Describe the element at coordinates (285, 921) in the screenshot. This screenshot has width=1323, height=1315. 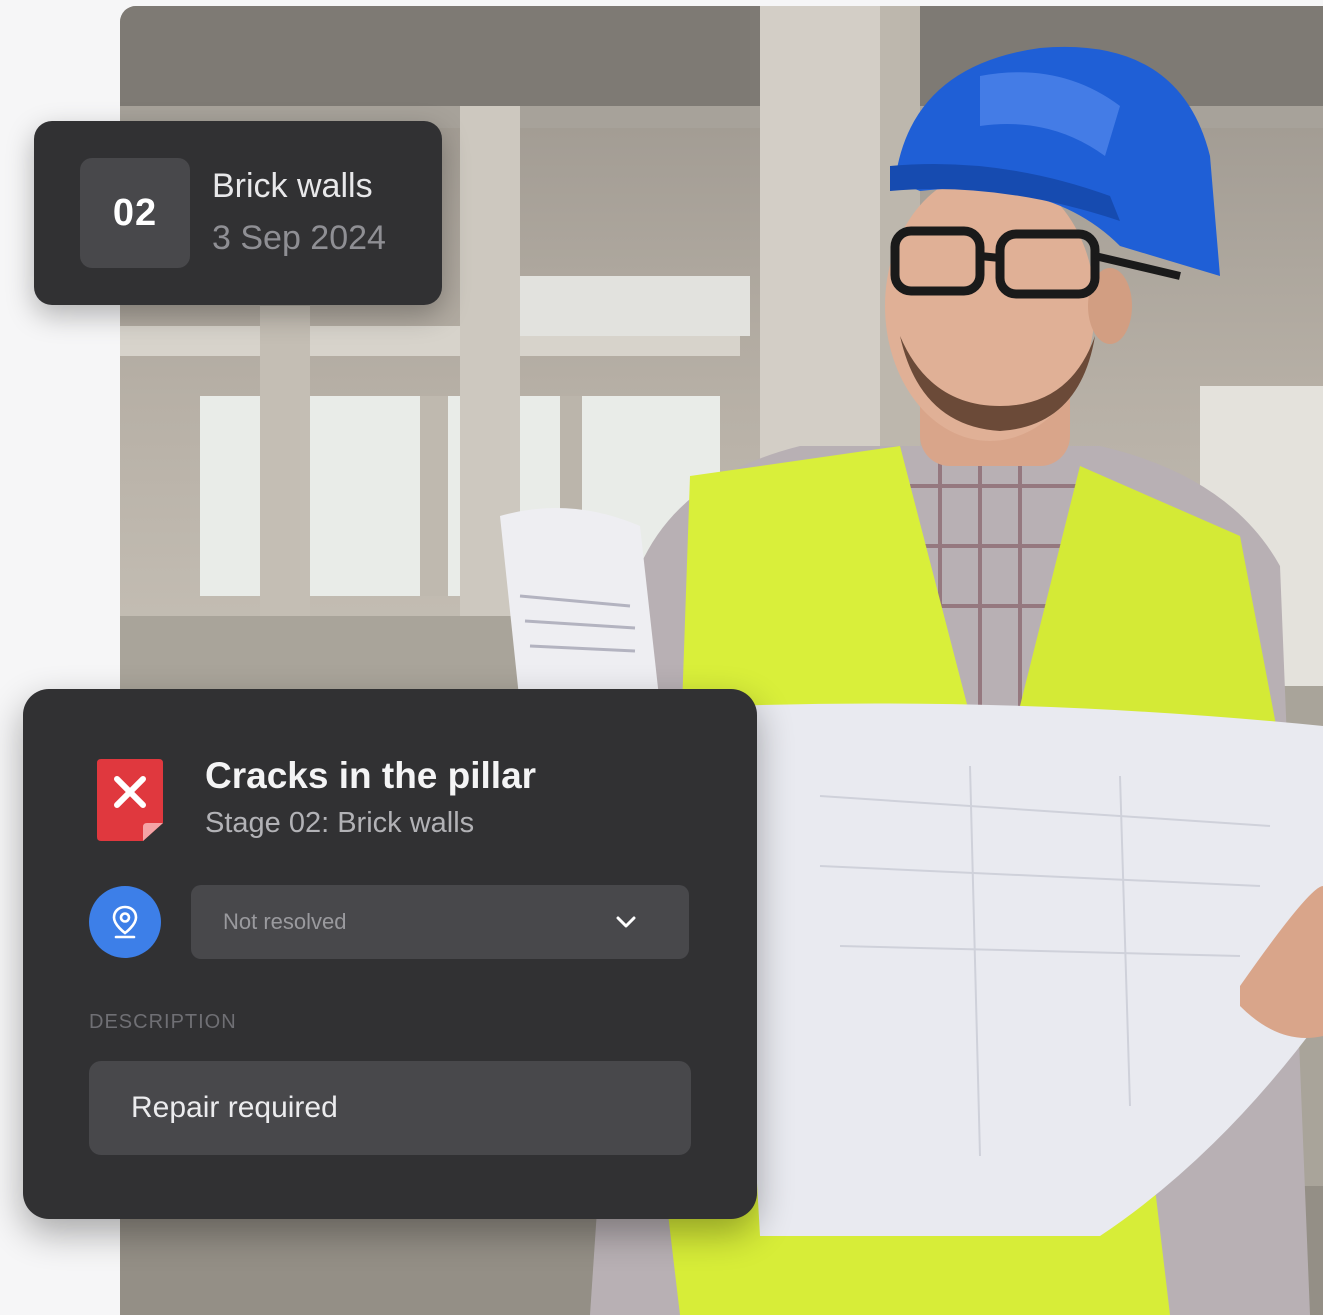
I see `status-value: Not resolved` at that location.